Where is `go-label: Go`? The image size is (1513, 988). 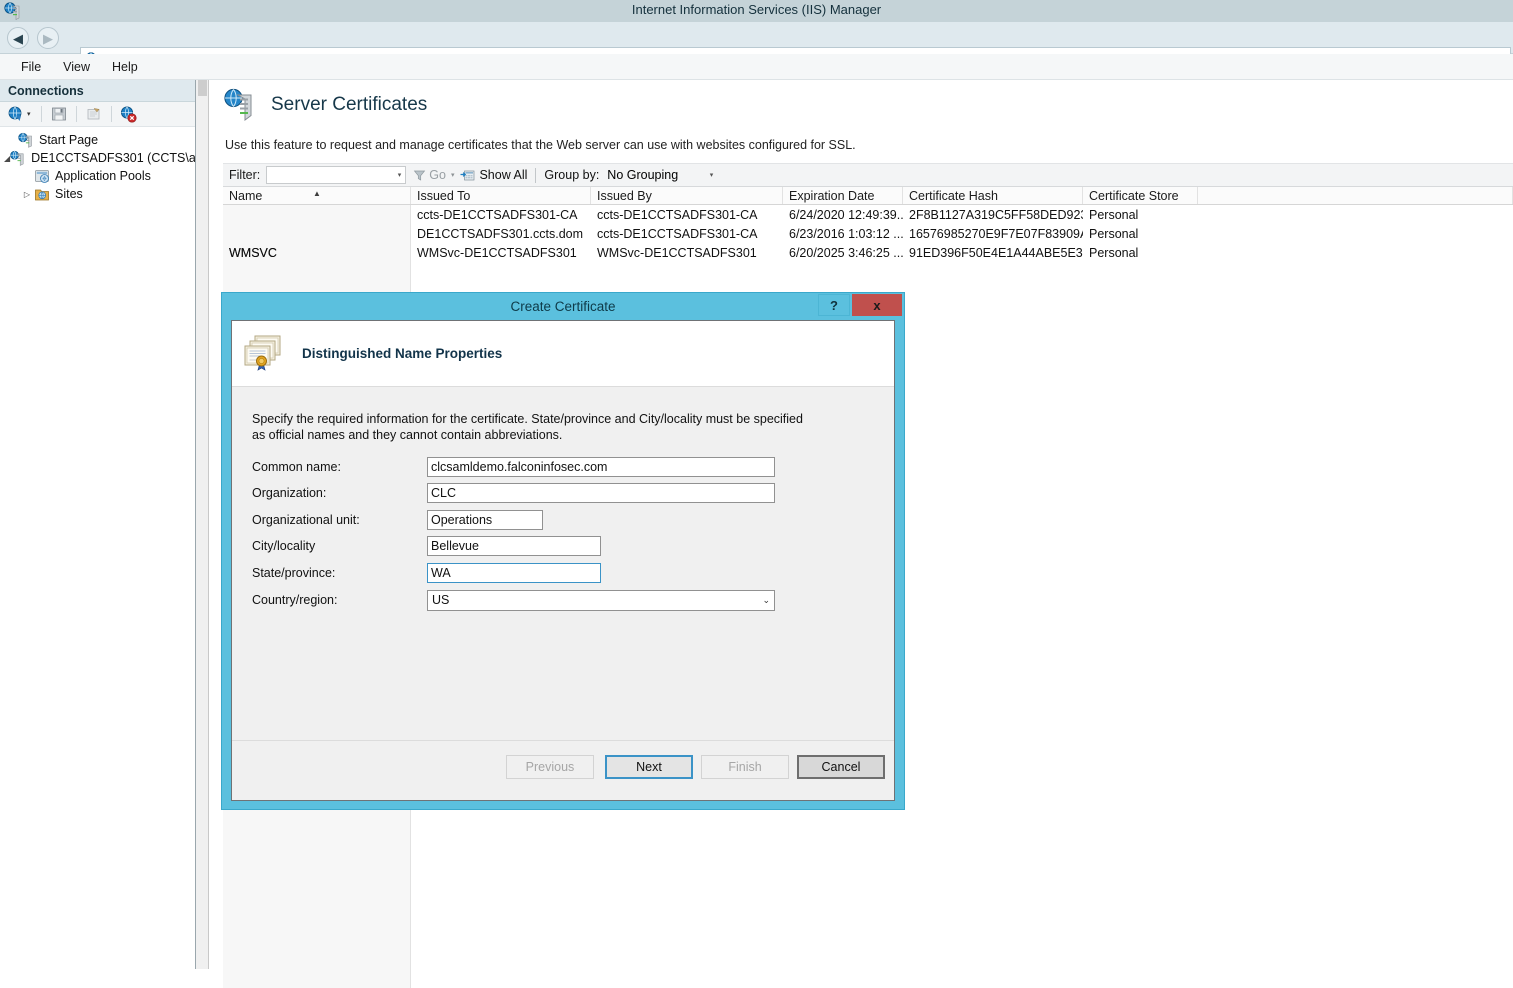 go-label: Go is located at coordinates (437, 175).